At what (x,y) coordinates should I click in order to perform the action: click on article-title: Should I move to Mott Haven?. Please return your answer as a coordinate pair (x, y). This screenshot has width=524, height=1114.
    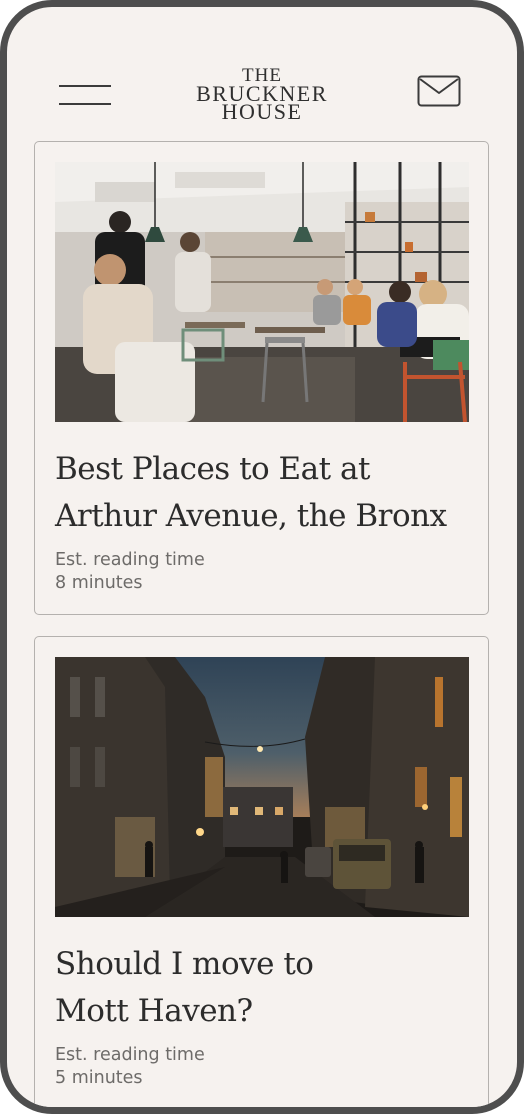
    Looking at the image, I should click on (265, 988).